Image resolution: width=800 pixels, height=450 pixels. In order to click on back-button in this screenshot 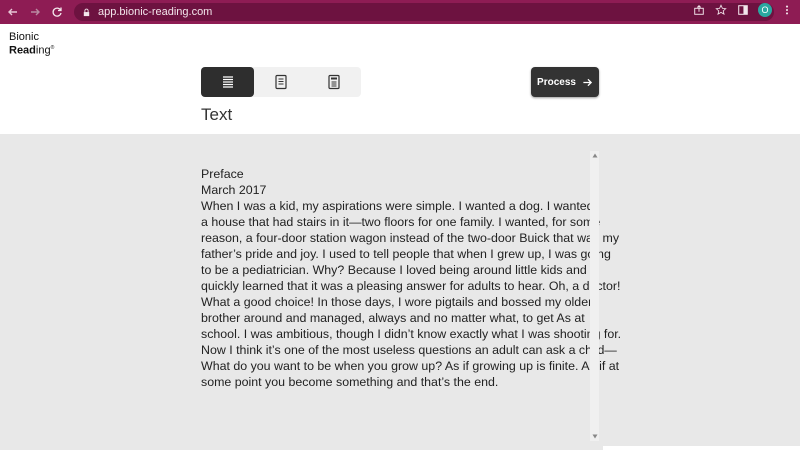, I will do `click(13, 12)`.